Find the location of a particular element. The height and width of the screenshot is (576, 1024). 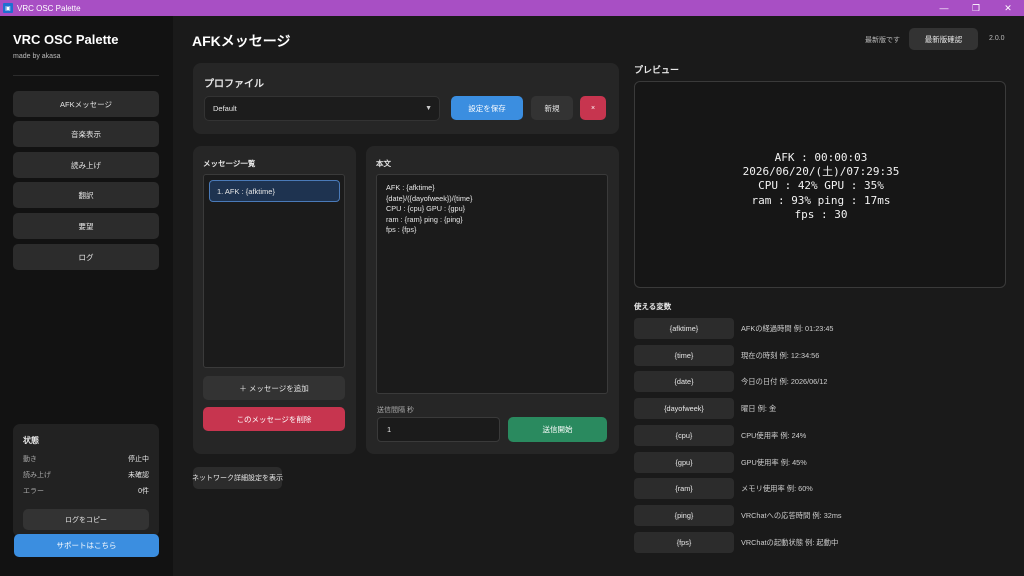

profile-title: プロファイル is located at coordinates (234, 84).